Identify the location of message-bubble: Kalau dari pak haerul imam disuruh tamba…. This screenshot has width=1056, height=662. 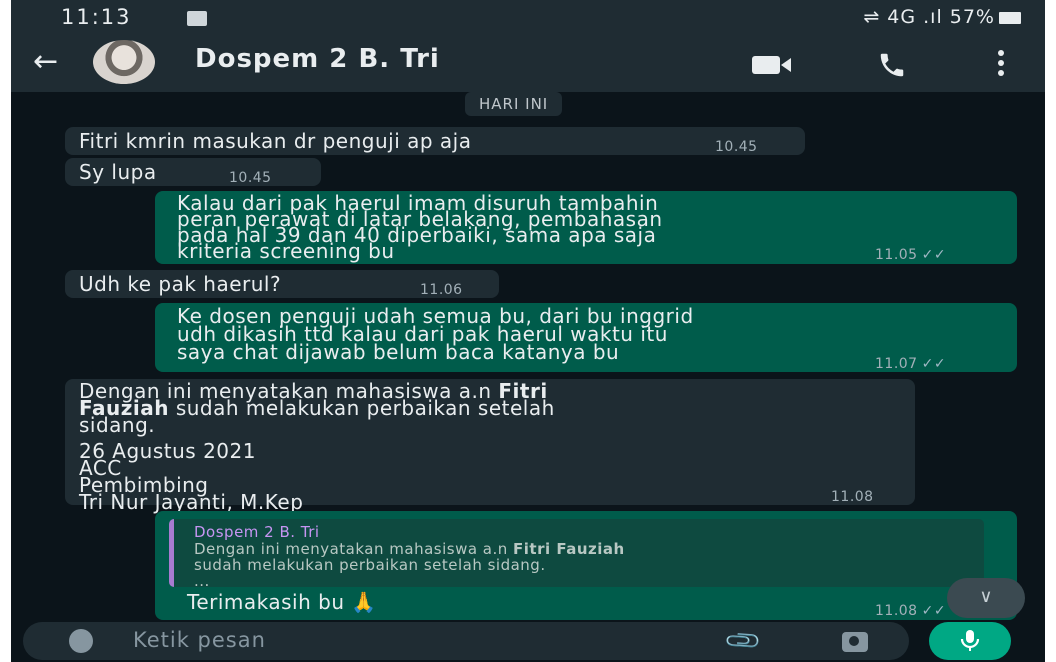
(586, 227).